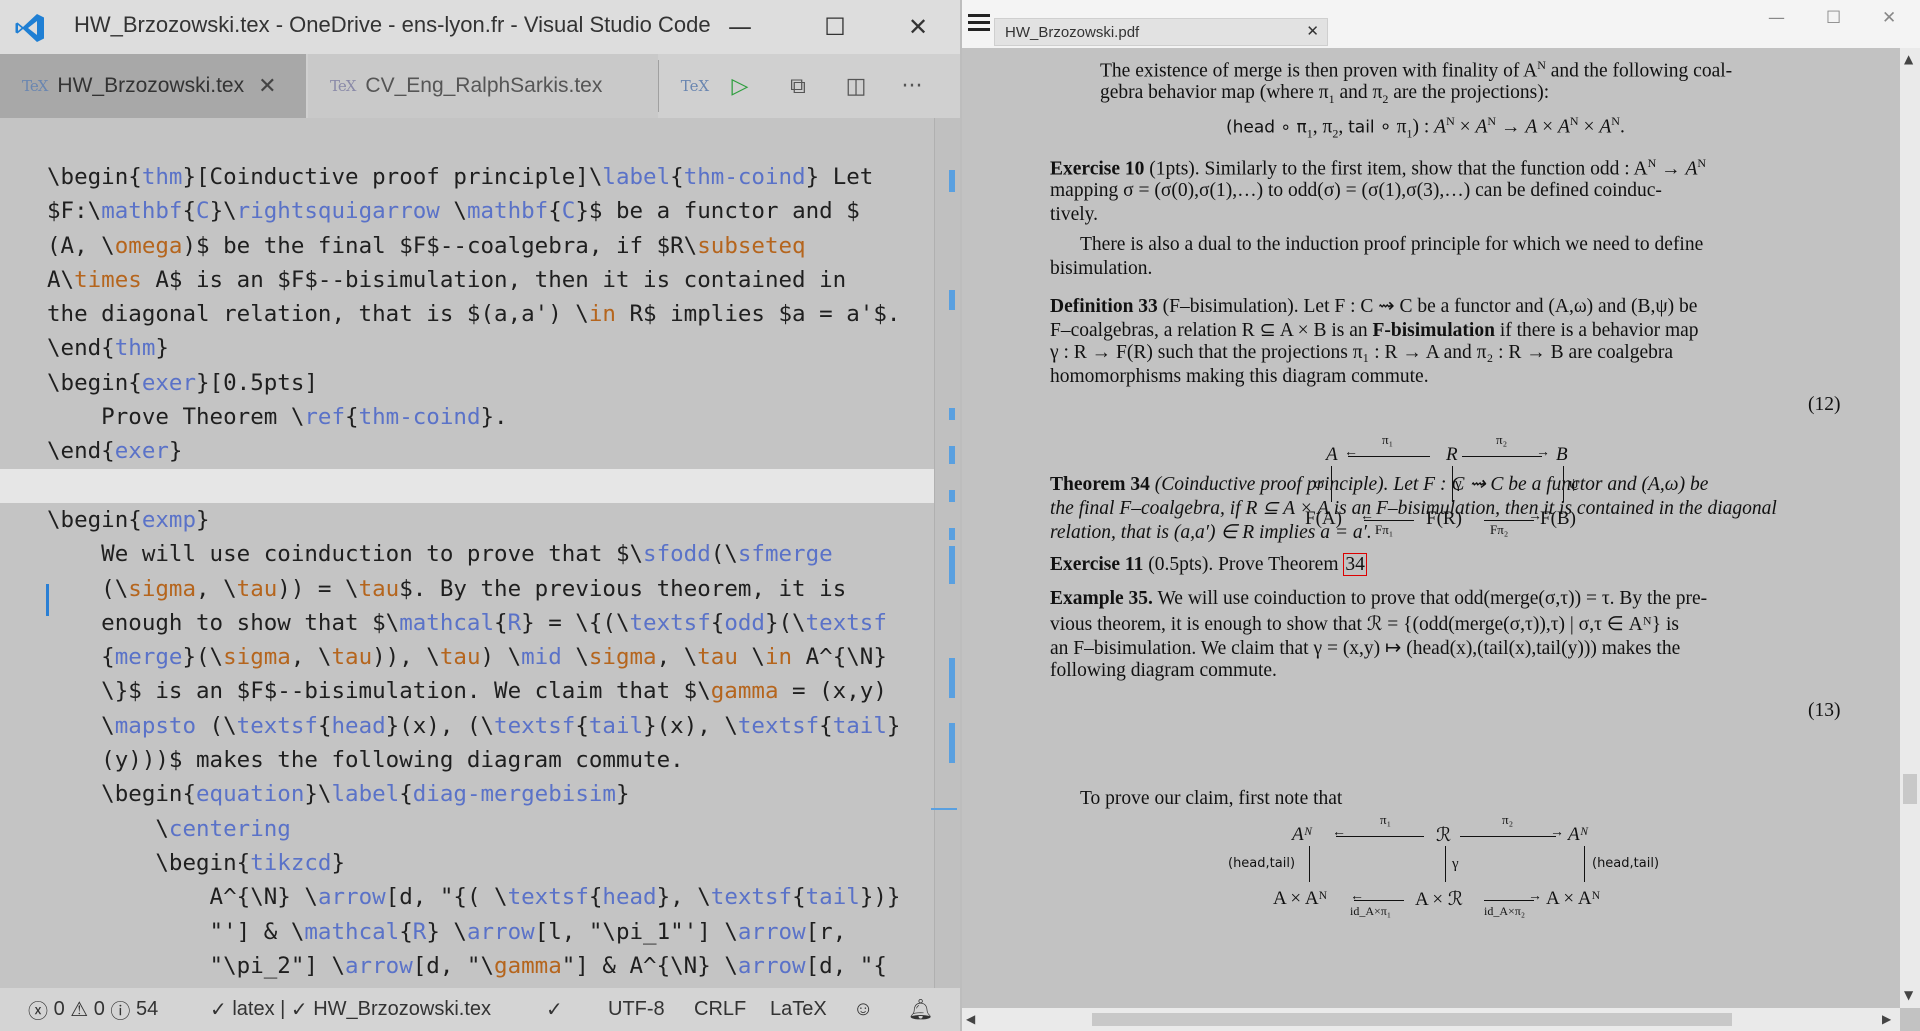  What do you see at coordinates (554, 1009) in the screenshot?
I see `sync-check-icon: ✓` at bounding box center [554, 1009].